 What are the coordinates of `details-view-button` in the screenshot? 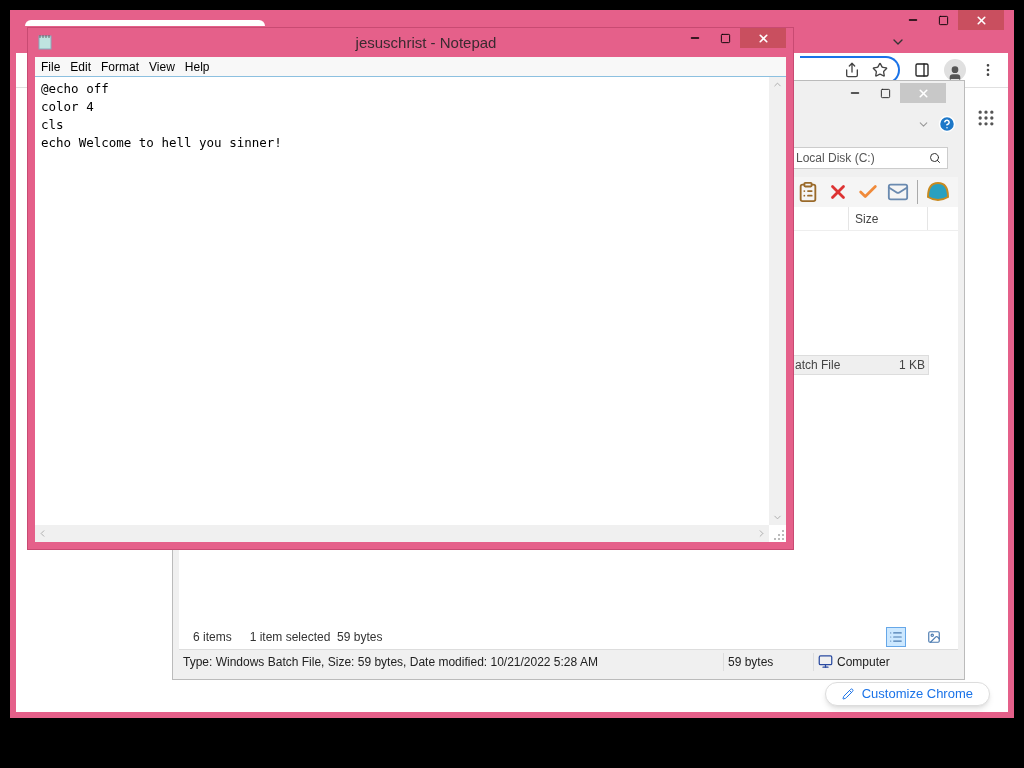 It's located at (896, 637).